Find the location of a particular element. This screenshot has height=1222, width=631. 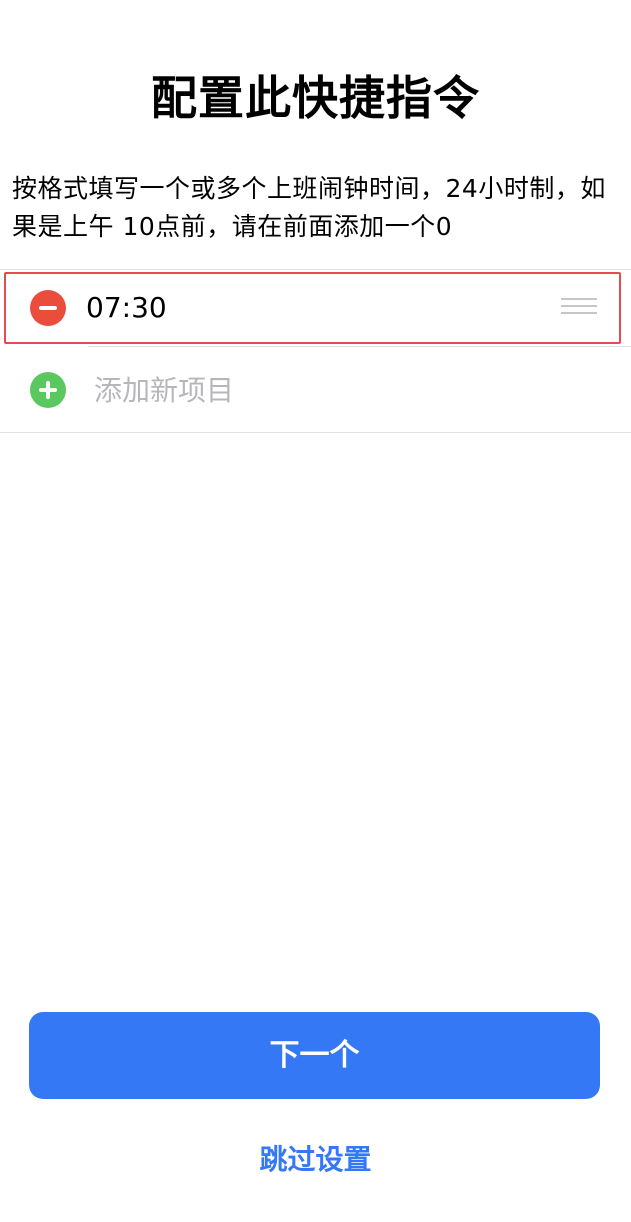

skip-setup-link: 跳过设置 is located at coordinates (315, 1160).